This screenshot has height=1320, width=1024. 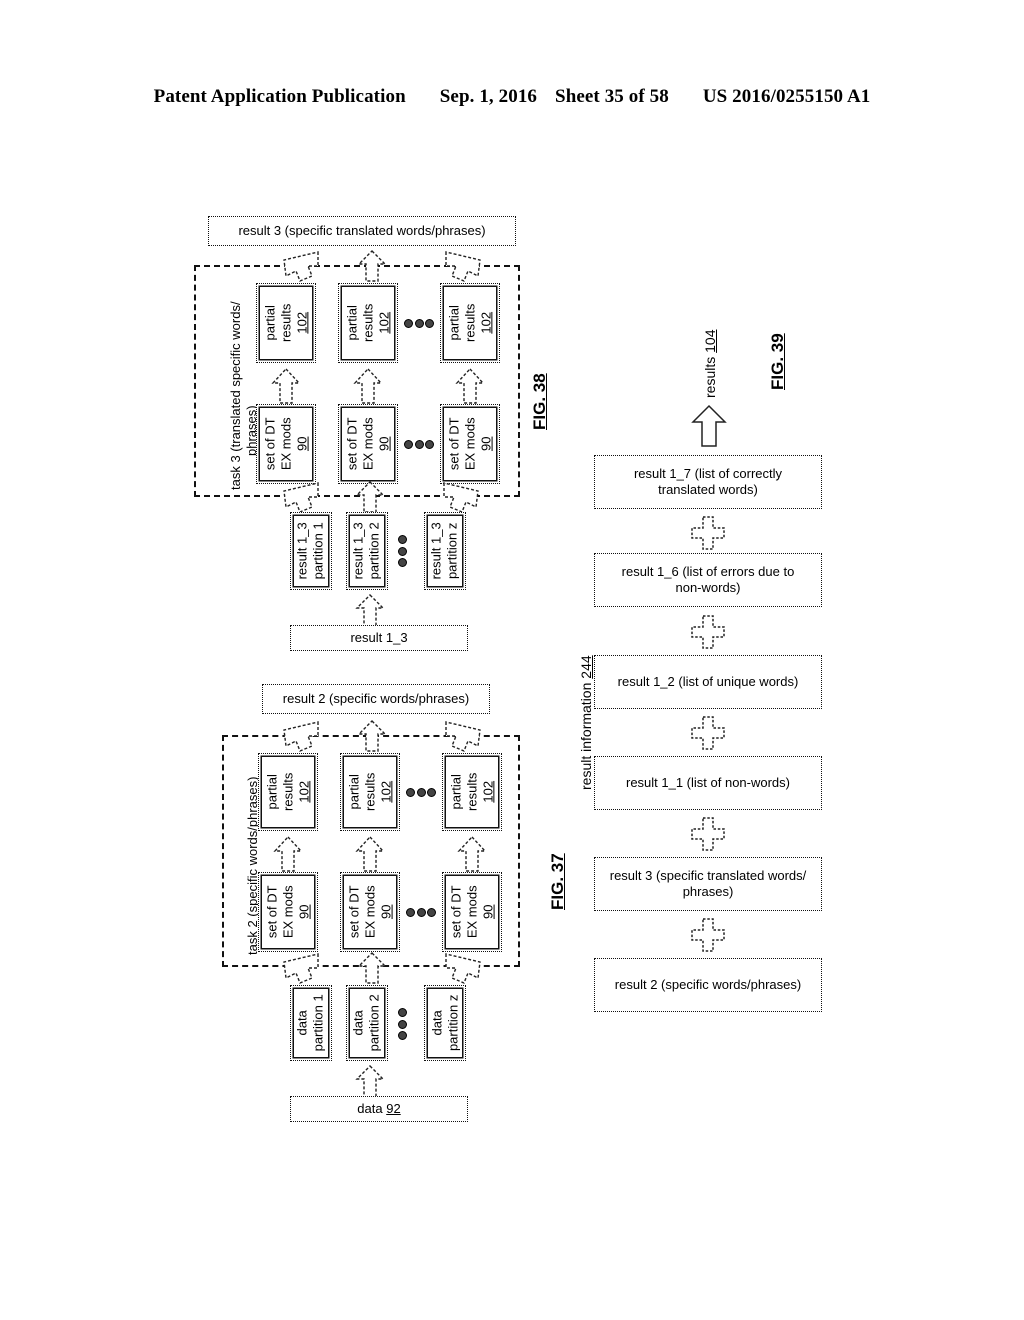 I want to click on fig37-arrow-modz-to-prz, so click(x=472, y=853).